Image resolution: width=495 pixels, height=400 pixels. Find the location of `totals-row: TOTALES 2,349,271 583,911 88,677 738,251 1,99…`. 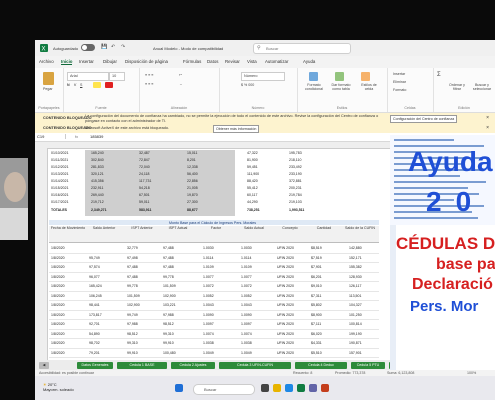

totals-row: TOTALES 2,349,271 583,911 88,677 738,251 1,99… is located at coordinates (214, 210).